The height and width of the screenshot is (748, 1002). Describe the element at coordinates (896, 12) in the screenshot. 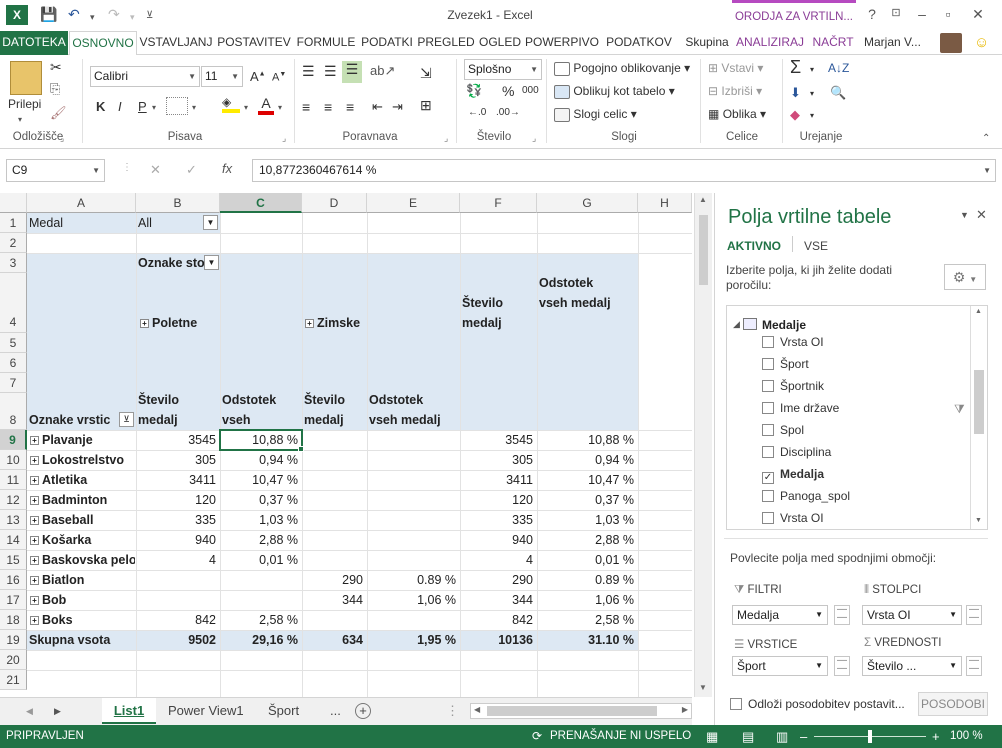

I see `ribbon-display-options-icon: ⊡` at that location.